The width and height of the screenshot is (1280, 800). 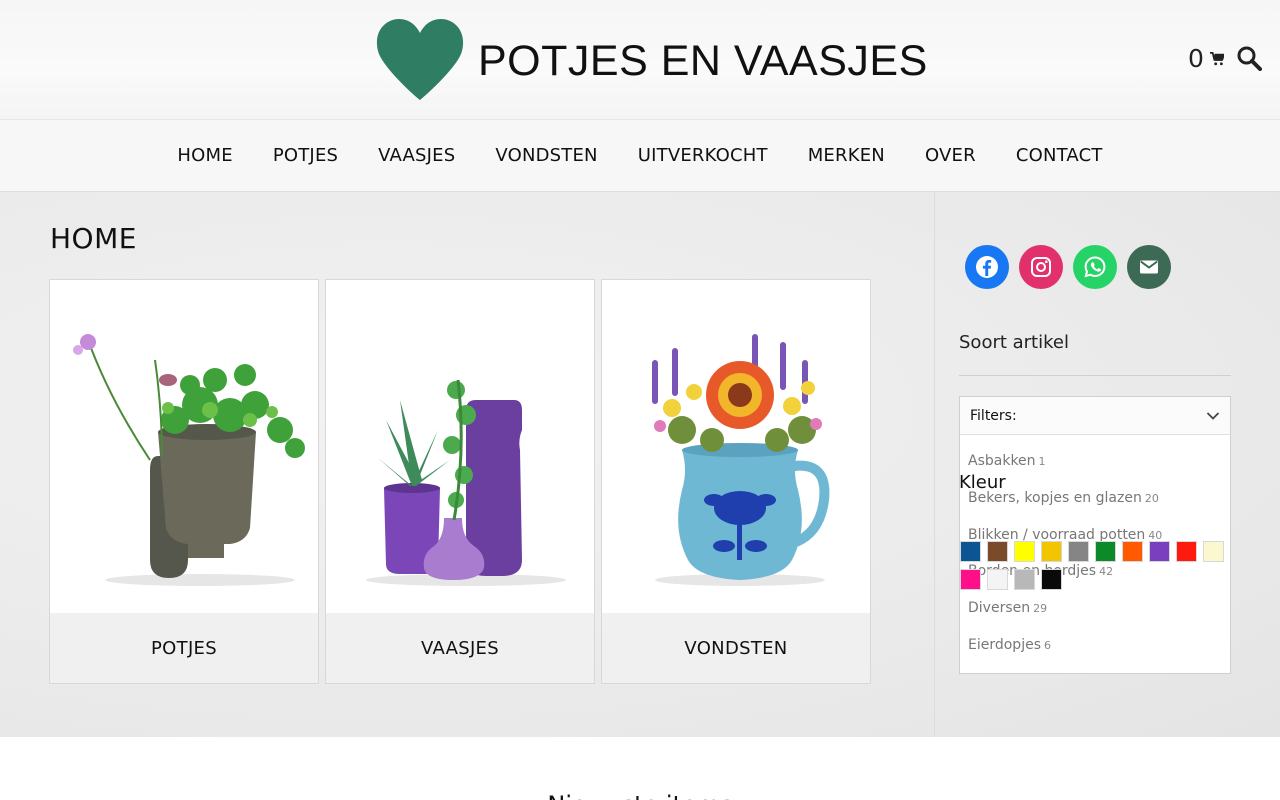 I want to click on filter-option-count: 40, so click(x=1155, y=535).